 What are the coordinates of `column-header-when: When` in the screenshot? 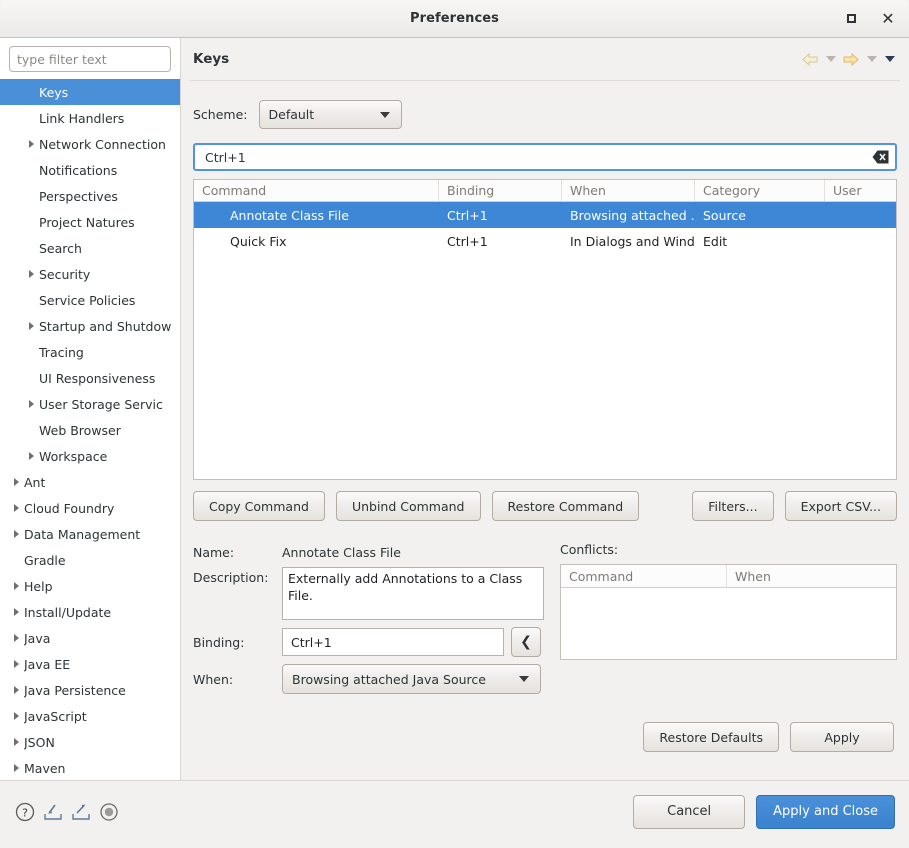 It's located at (628, 190).